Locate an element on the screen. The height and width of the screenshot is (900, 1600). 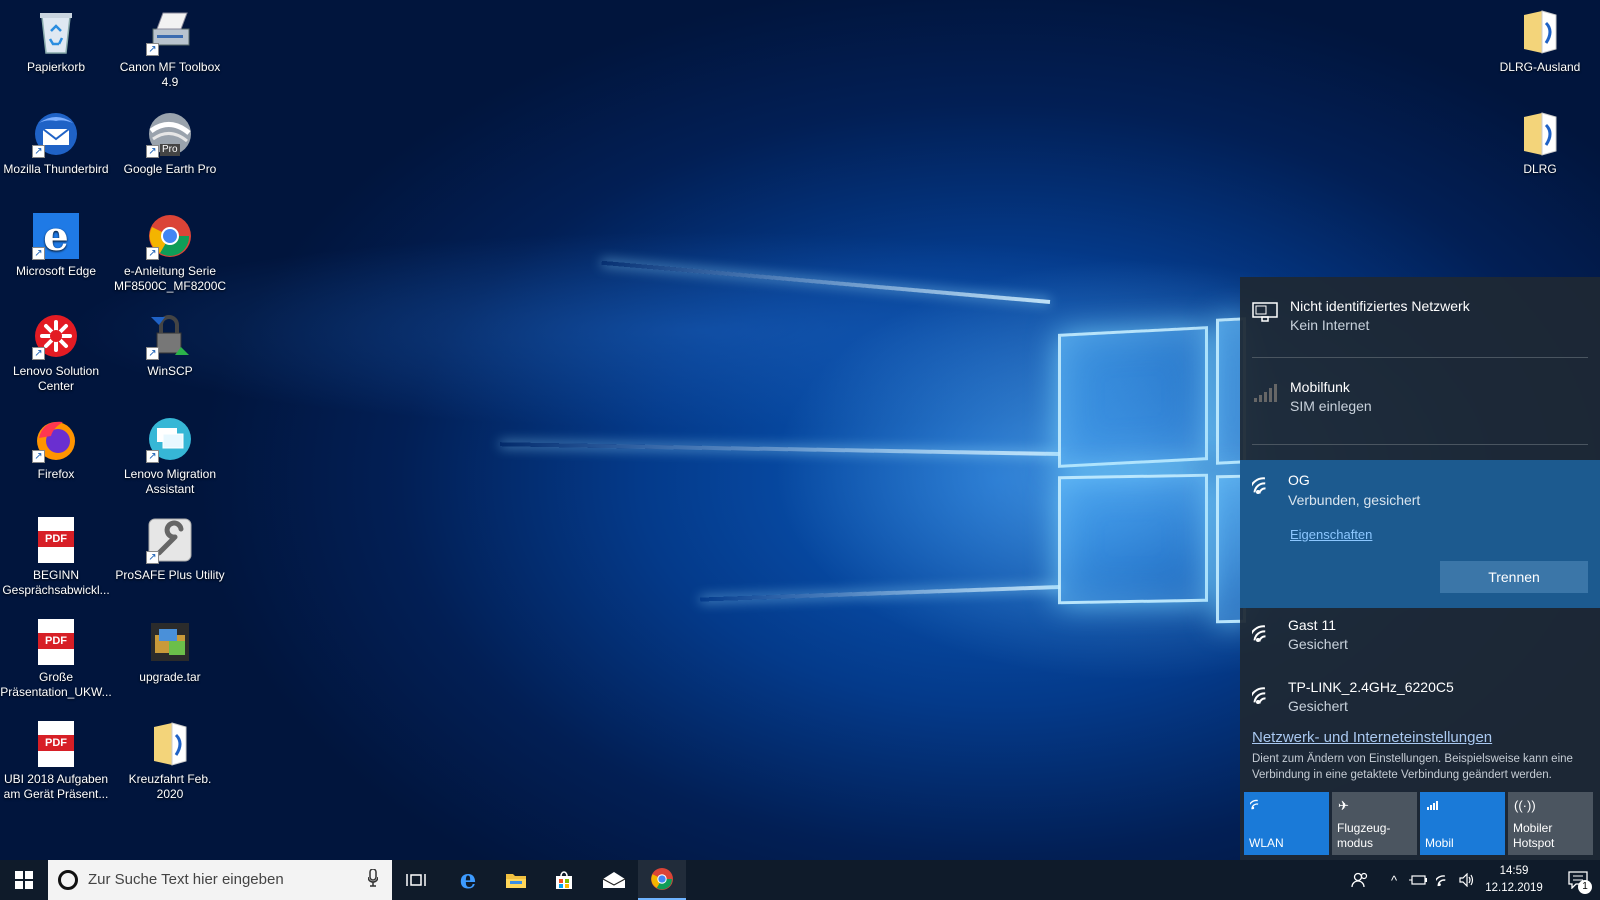
action-center-button: 1 is located at coordinates (1578, 880).